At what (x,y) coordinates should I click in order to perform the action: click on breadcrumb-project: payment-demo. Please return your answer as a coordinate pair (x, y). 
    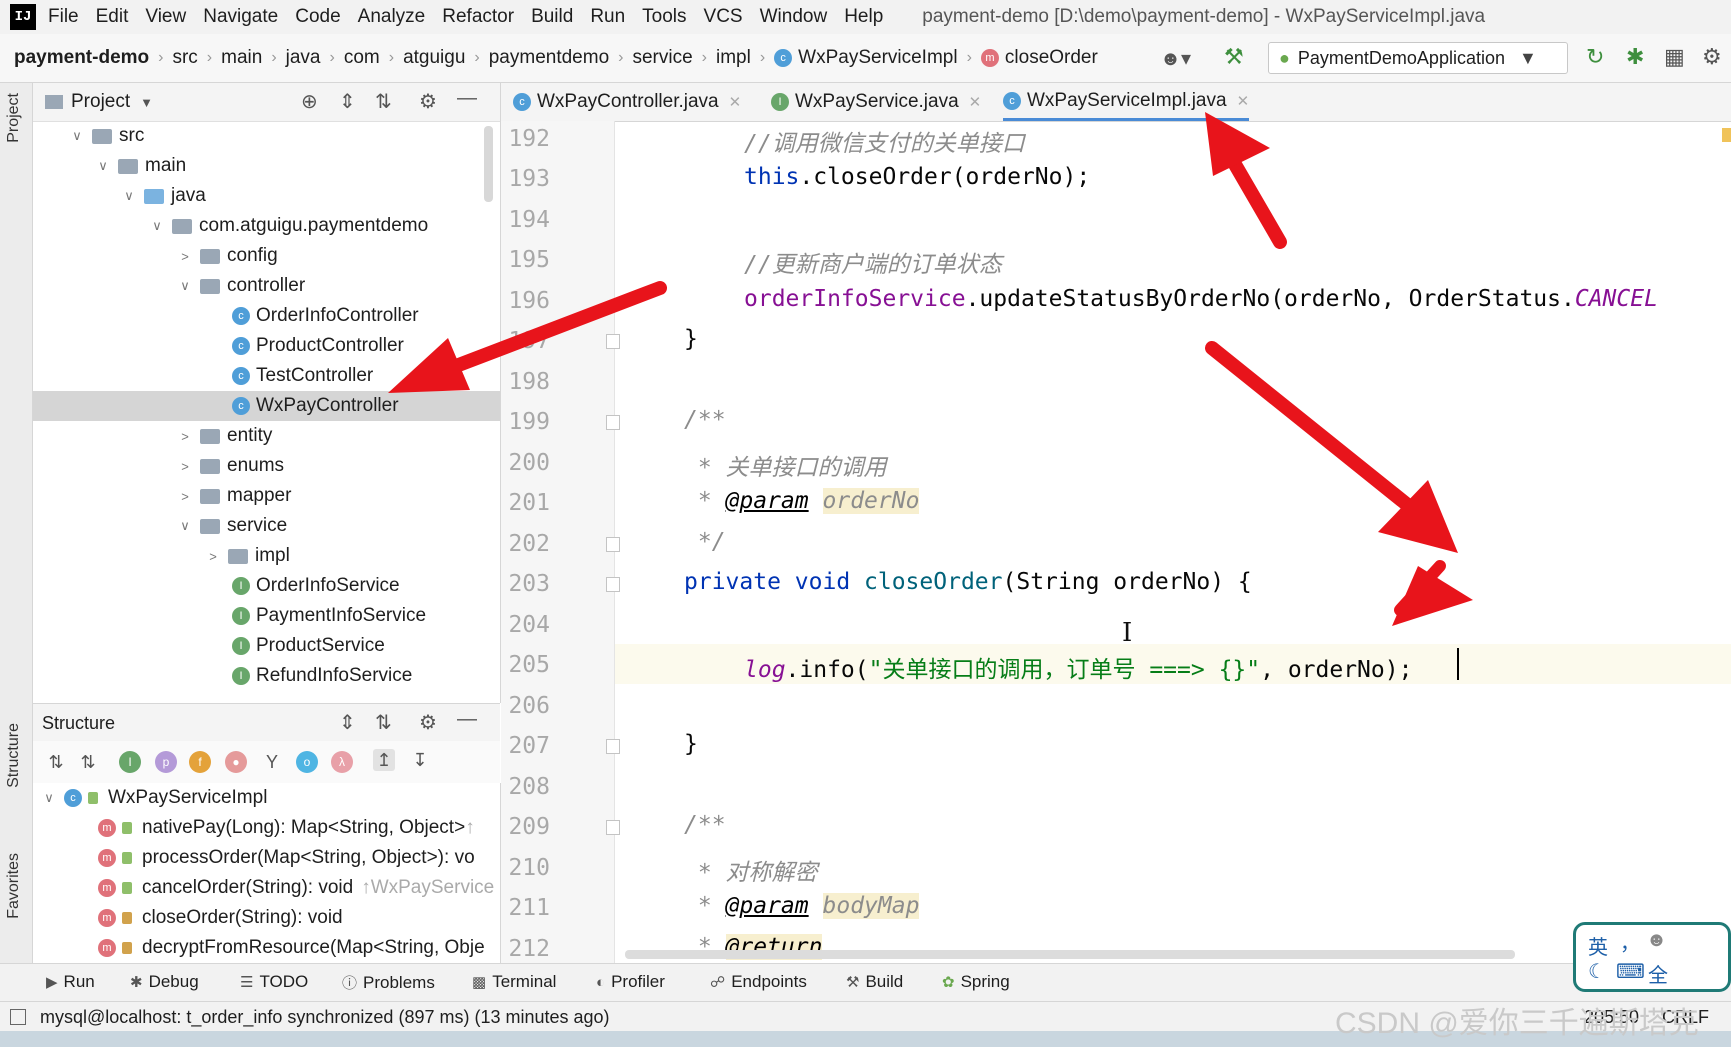
    Looking at the image, I should click on (81, 58).